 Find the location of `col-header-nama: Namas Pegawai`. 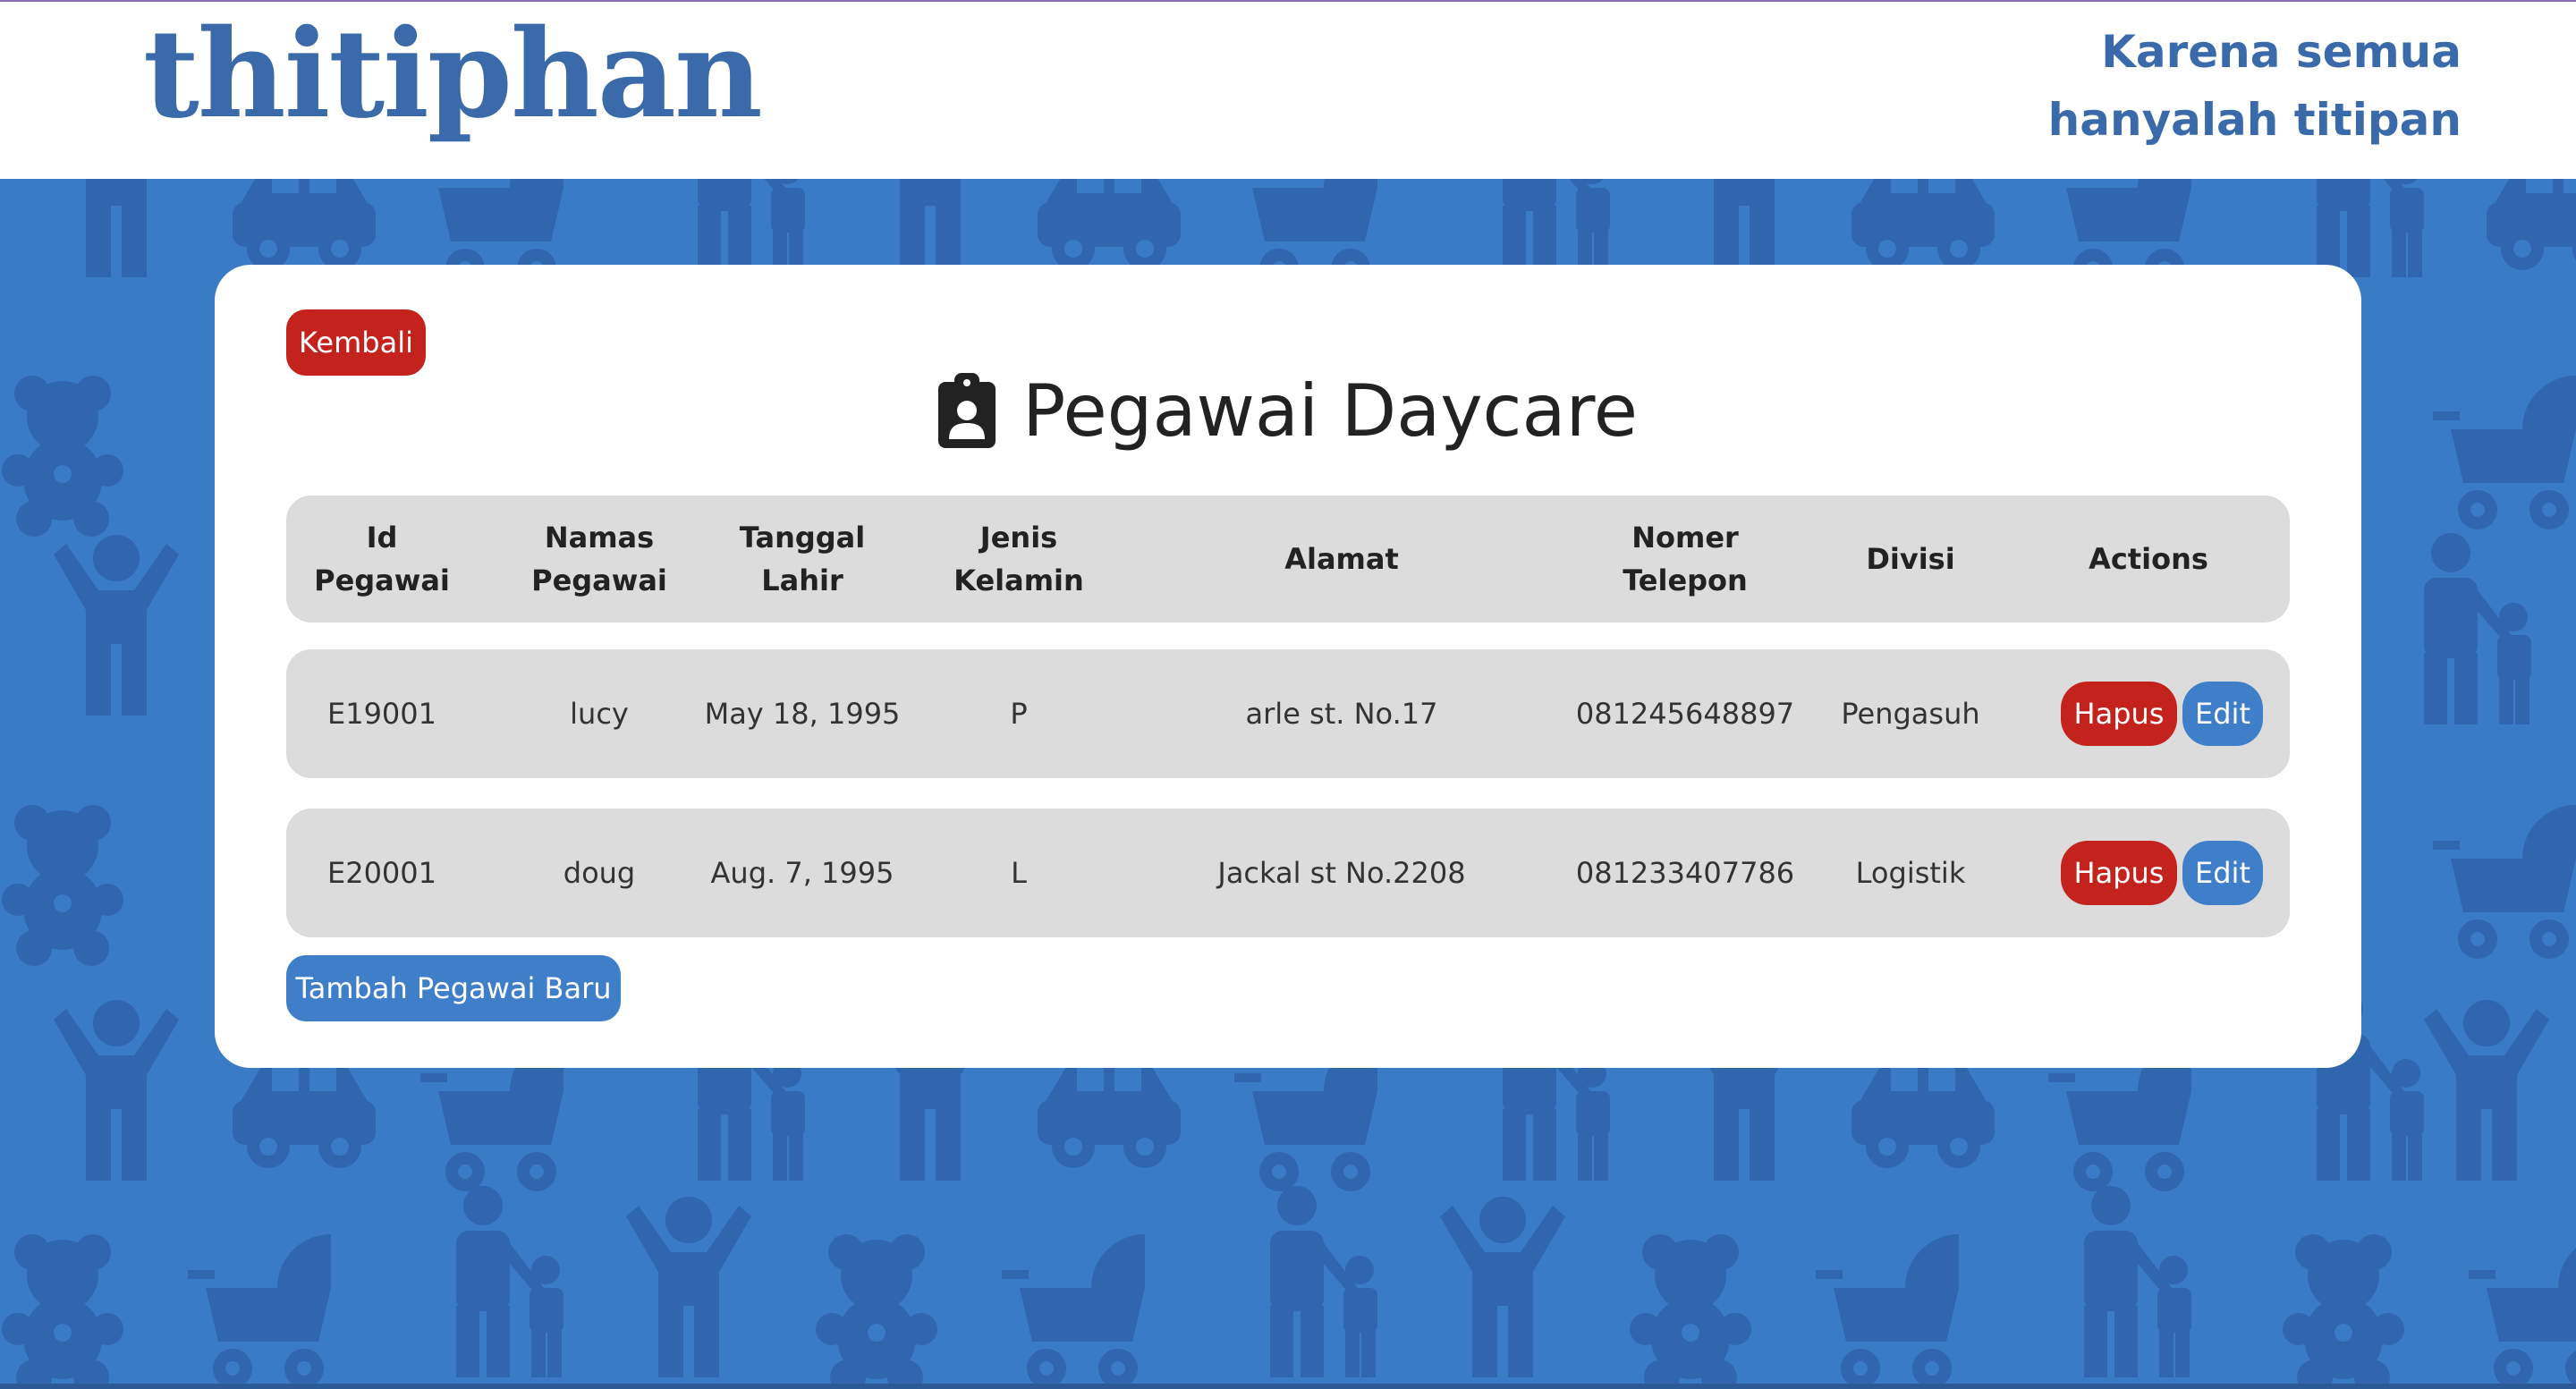

col-header-nama: Namas Pegawai is located at coordinates (599, 559).